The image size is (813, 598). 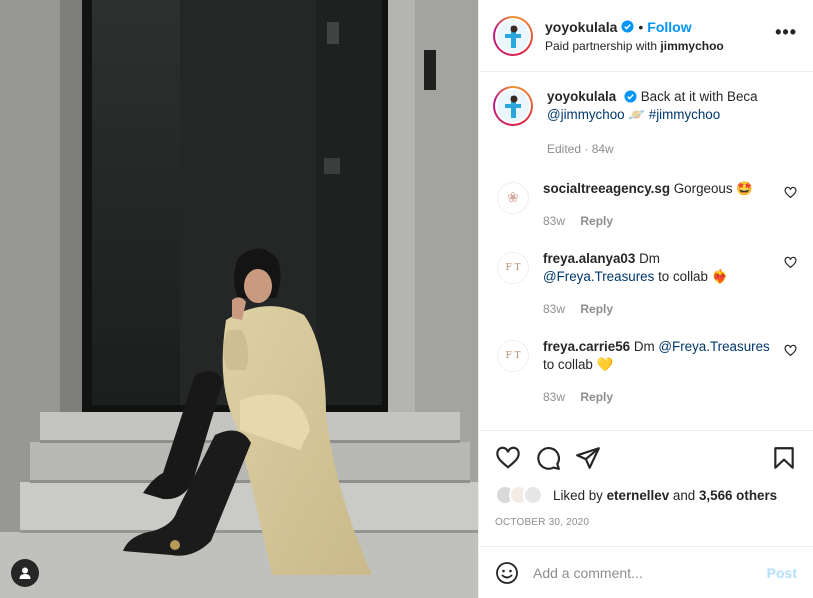 What do you see at coordinates (513, 35) in the screenshot?
I see `author-avatar` at bounding box center [513, 35].